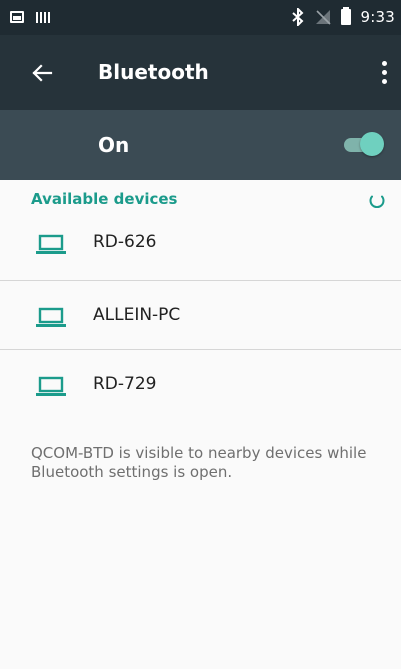 The image size is (401, 669). Describe the element at coordinates (323, 17) in the screenshot. I see `no-signal-icon` at that location.